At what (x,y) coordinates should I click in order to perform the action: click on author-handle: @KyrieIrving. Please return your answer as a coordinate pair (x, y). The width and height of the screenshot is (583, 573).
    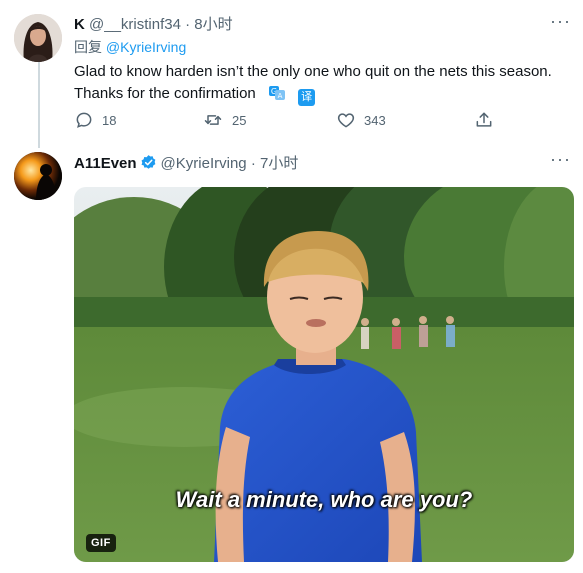
    Looking at the image, I should click on (204, 163).